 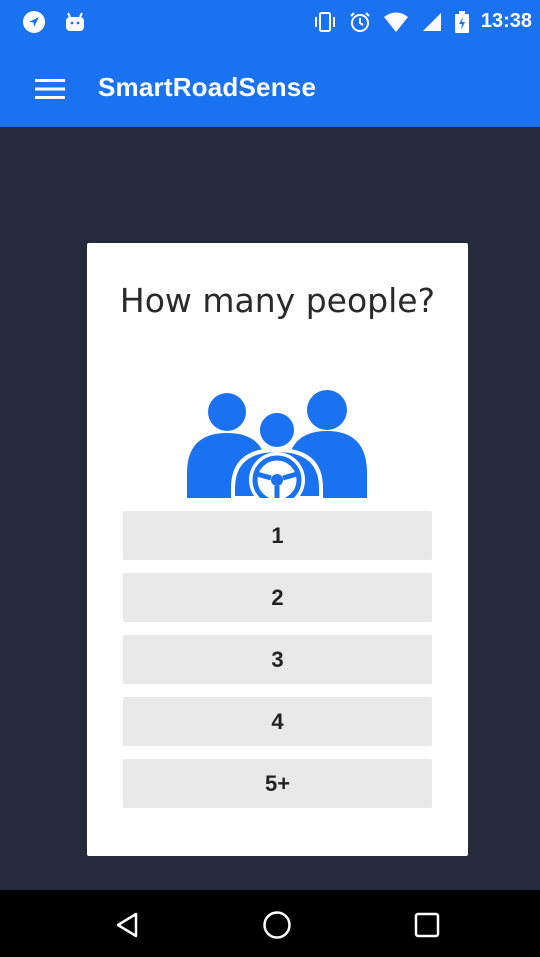 I want to click on menu-button, so click(x=50, y=89).